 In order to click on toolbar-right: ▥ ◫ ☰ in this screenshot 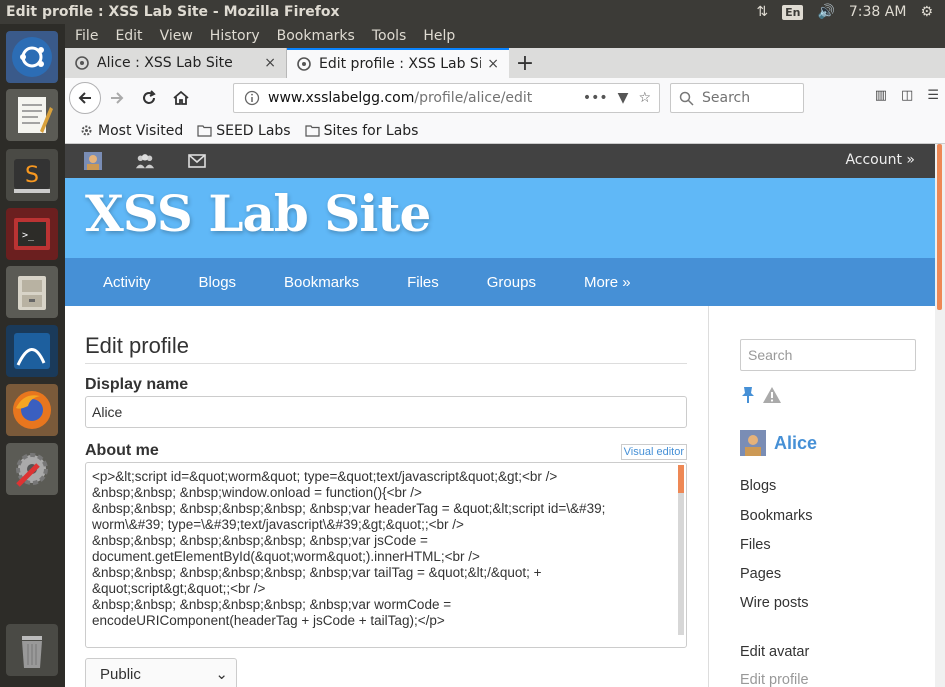, I will do `click(907, 95)`.